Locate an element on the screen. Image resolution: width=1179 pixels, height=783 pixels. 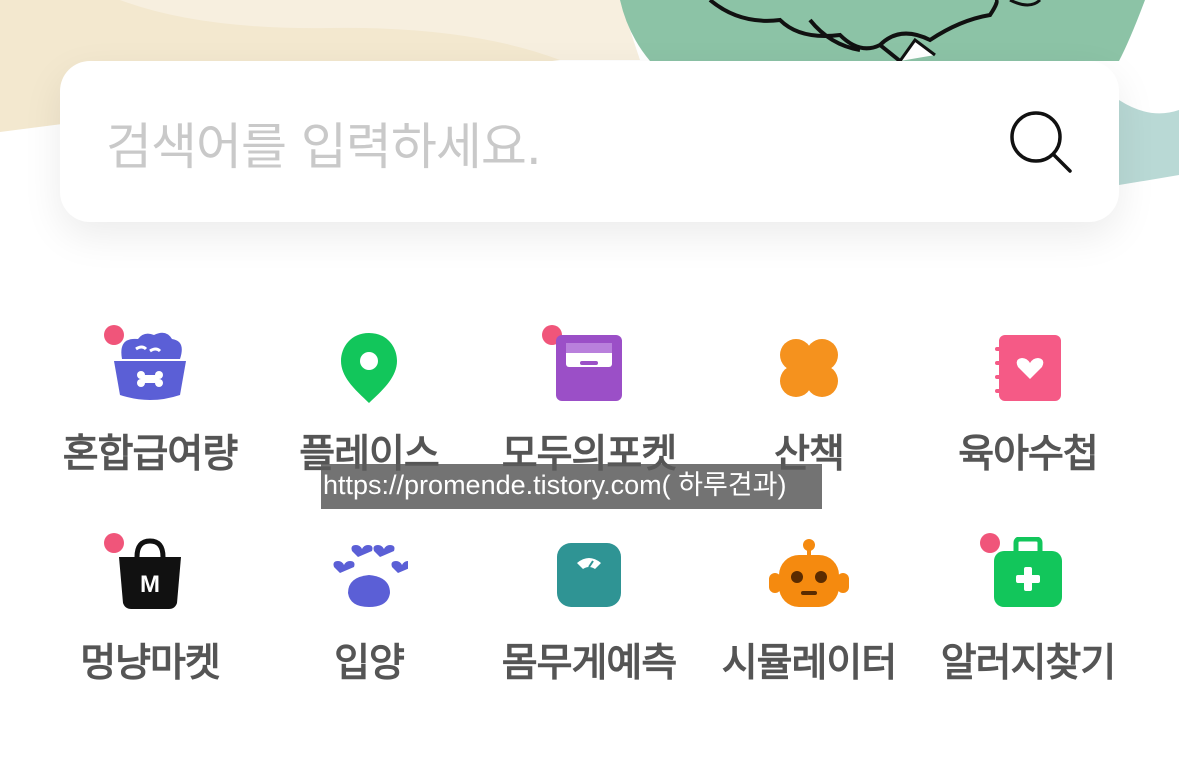
menu-item-adoption: 입양 is located at coordinates (369, 618).